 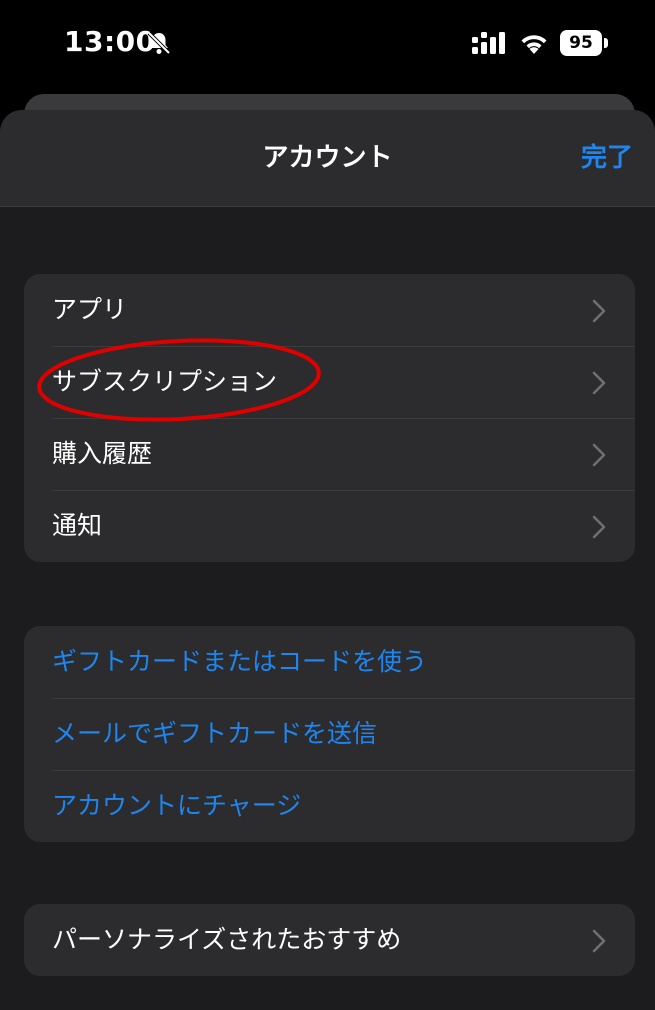 What do you see at coordinates (215, 733) in the screenshot?
I see `row-link-label: メールでギフトカードを送信` at bounding box center [215, 733].